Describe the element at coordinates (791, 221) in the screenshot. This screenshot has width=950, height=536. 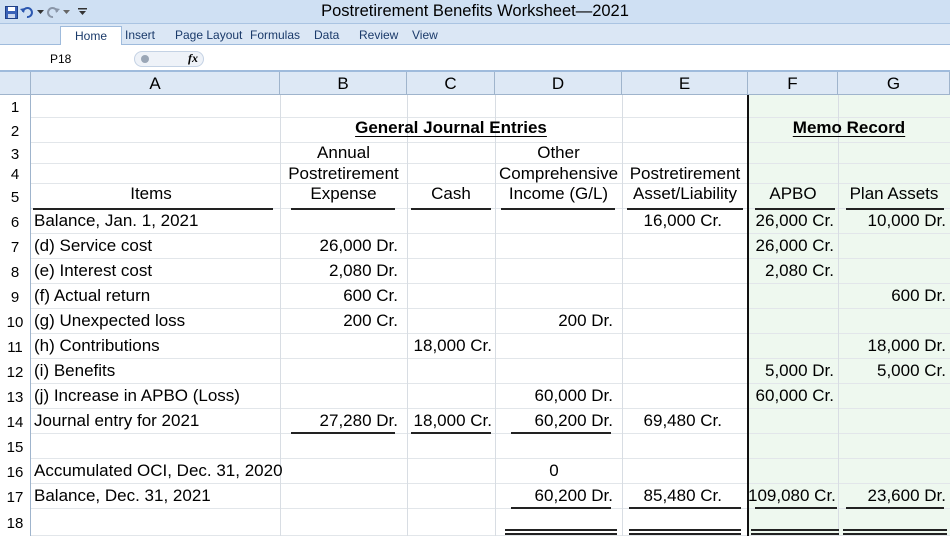
I see `cell-f6: 26,000 Cr.` at that location.